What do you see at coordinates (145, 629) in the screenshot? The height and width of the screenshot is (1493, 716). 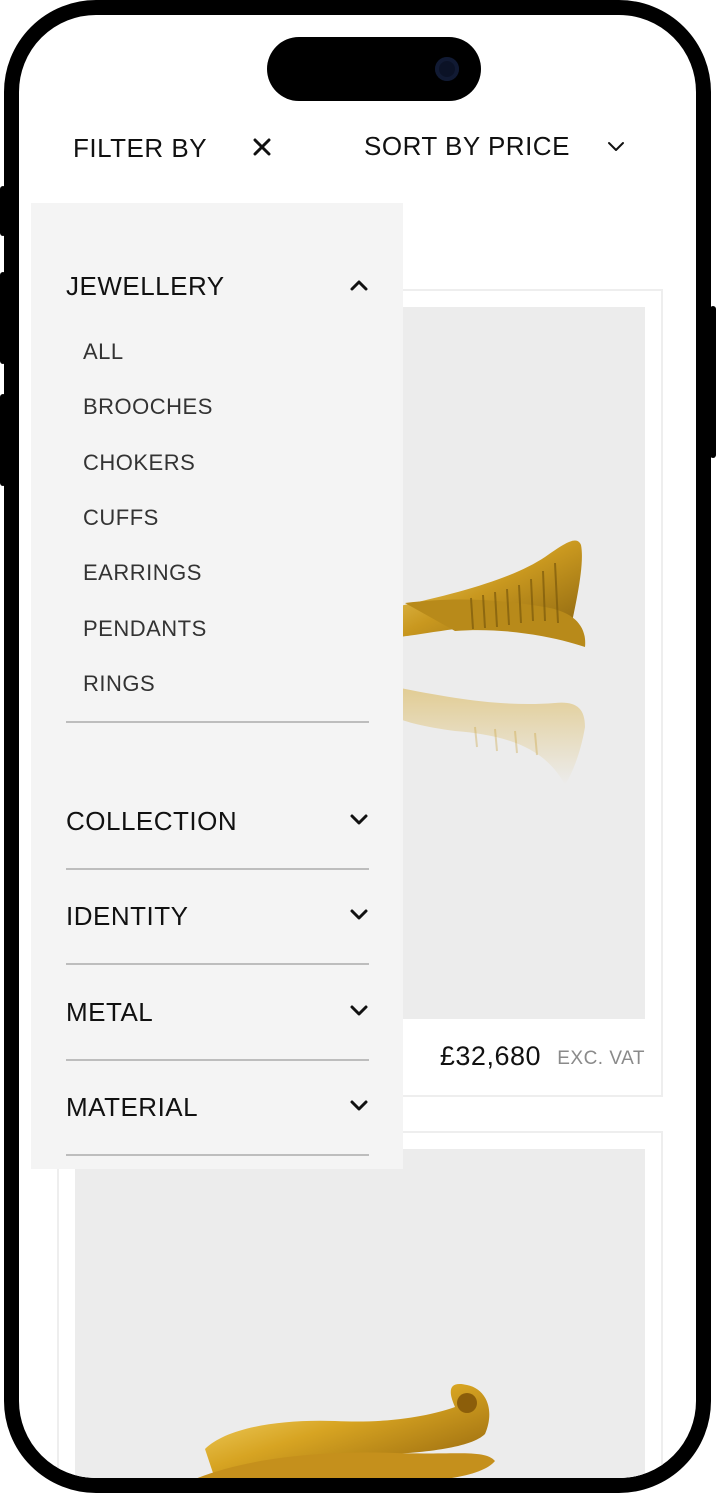 I see `filter-option-pendants: PENDANTS` at bounding box center [145, 629].